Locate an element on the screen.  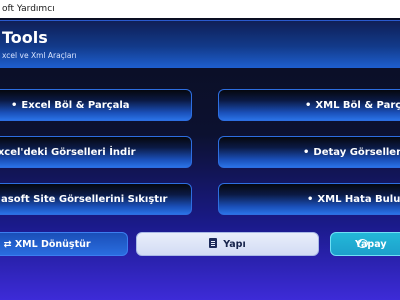
excel-images-button: Excel'deki Görselleri İndir is located at coordinates (96, 152).